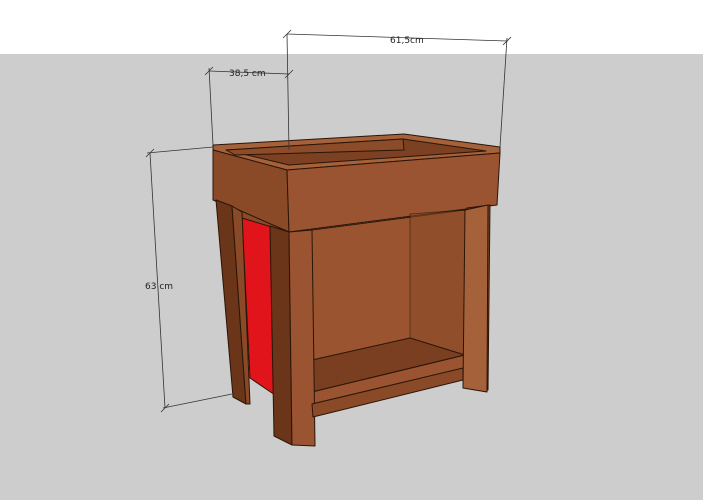 The height and width of the screenshot is (500, 703). I want to click on depth-dimension-label: 38,5 cm, so click(247, 74).